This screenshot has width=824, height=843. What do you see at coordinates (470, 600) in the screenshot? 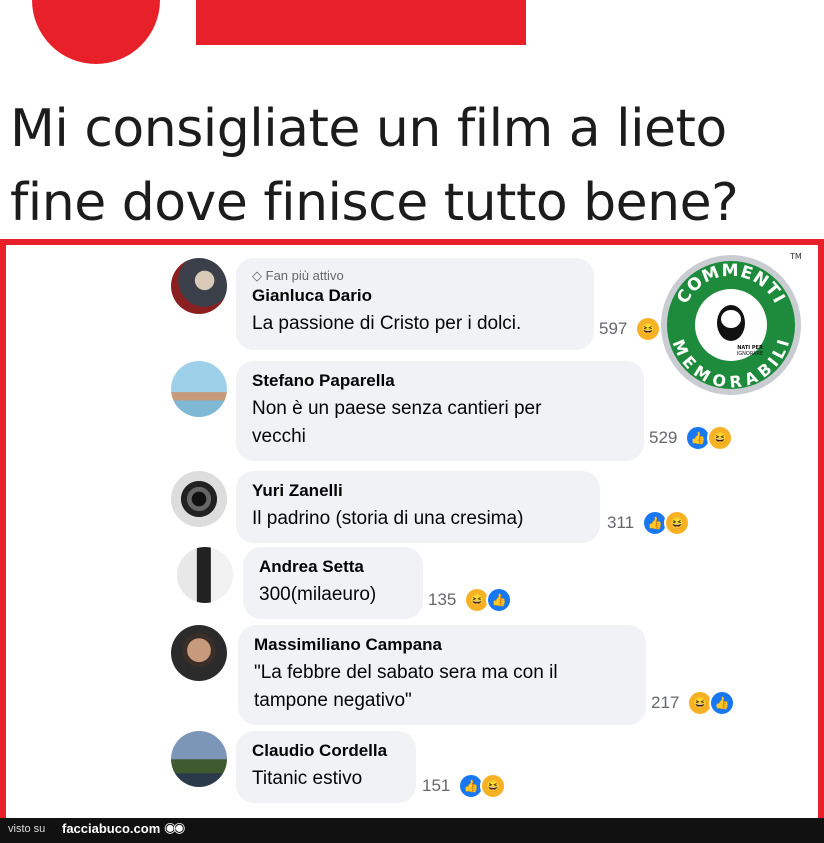
I see `reaction-summary: 135 😆 👍` at bounding box center [470, 600].